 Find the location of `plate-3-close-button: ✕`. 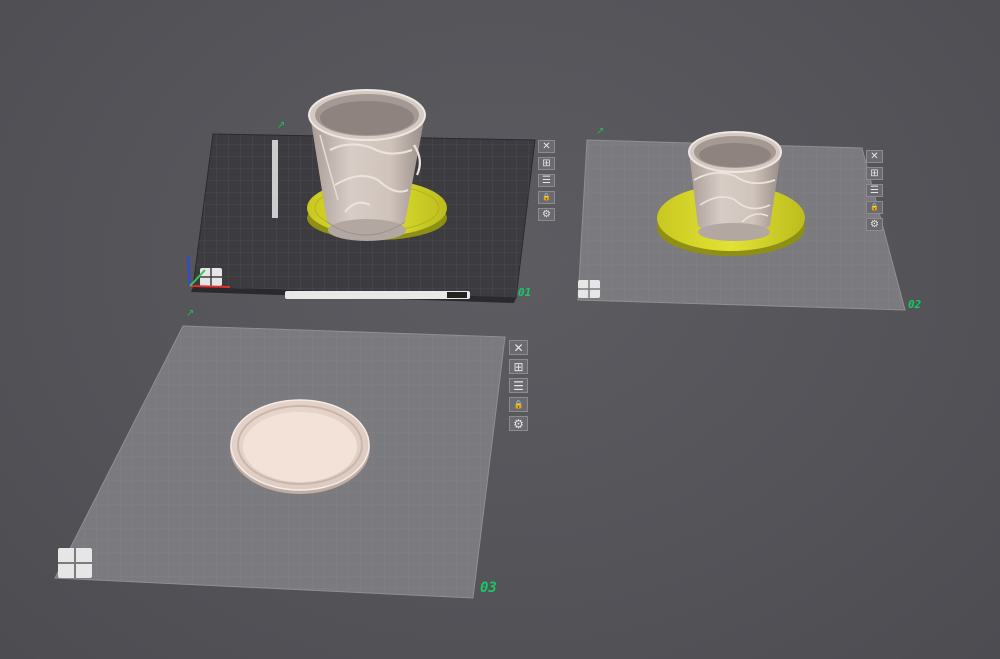

plate-3-close-button: ✕ is located at coordinates (518, 347).